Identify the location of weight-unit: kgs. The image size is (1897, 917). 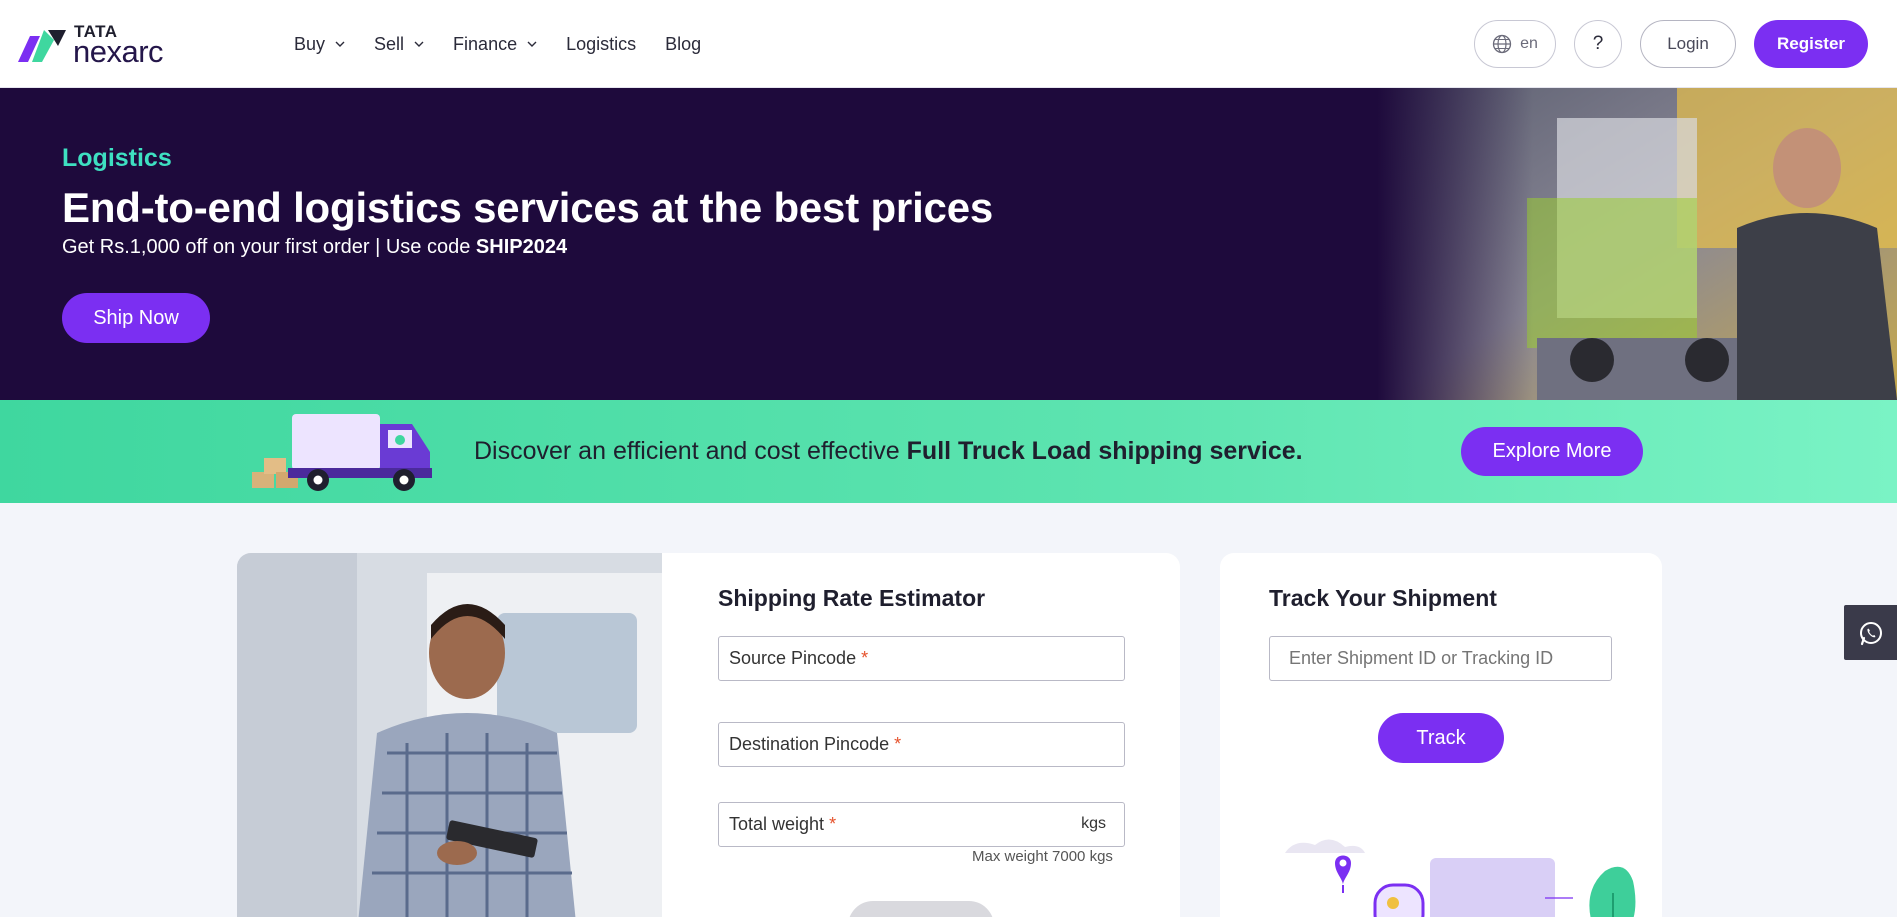
(1093, 823).